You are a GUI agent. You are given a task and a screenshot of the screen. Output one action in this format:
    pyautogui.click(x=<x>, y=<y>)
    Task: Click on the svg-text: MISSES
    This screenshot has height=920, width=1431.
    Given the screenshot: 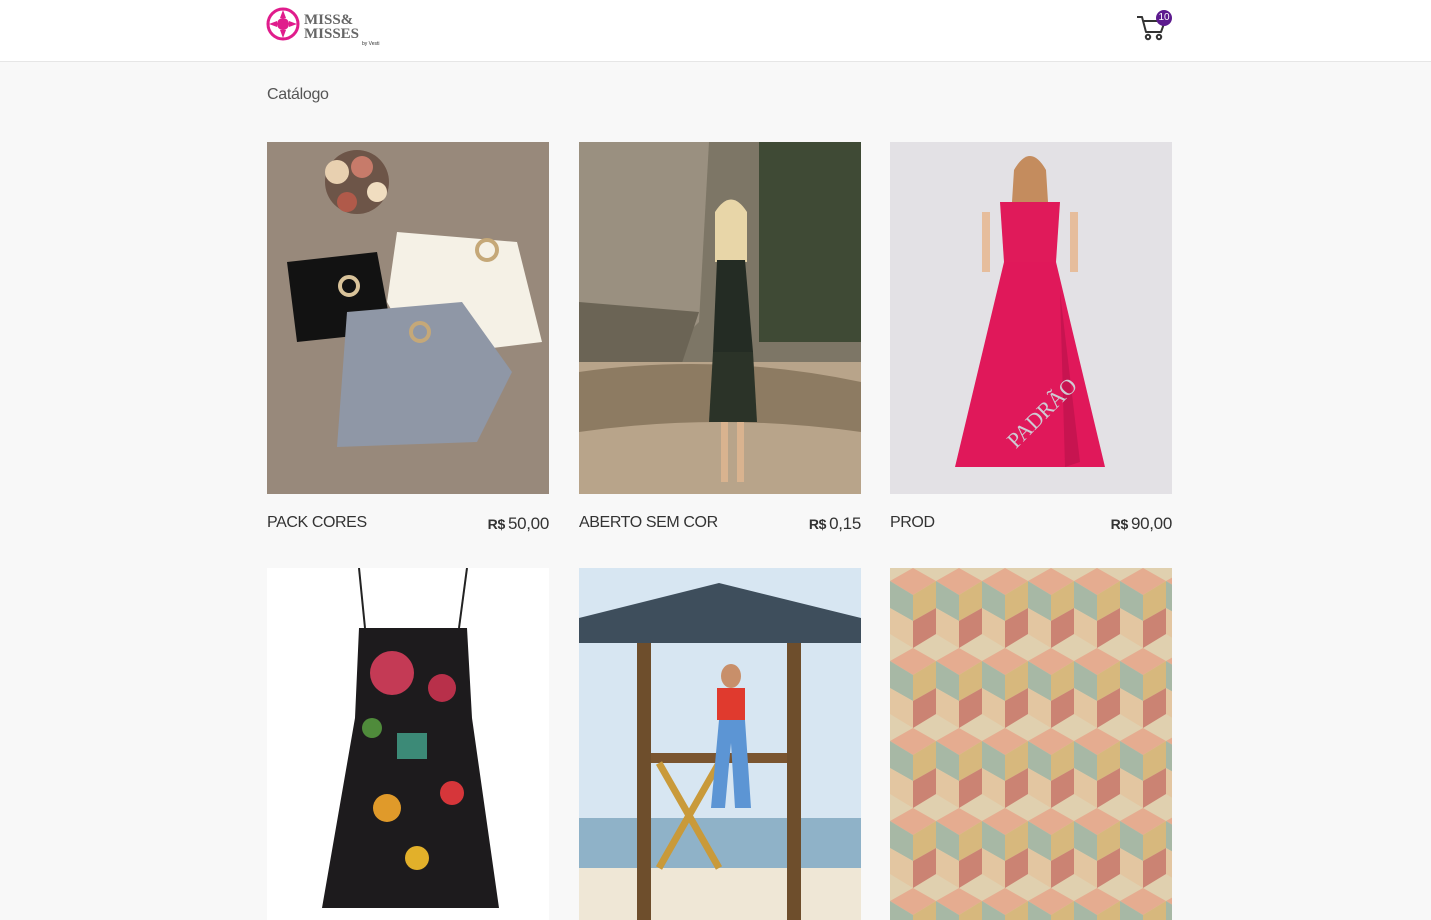 What is the action you would take?
    pyautogui.click(x=331, y=34)
    